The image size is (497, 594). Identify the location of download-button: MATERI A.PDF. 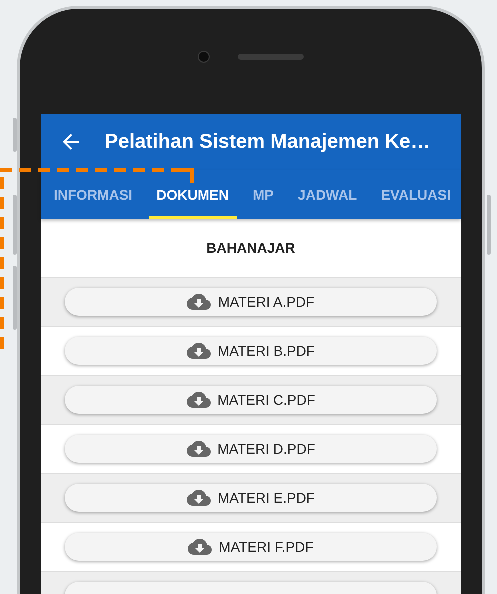
(251, 302).